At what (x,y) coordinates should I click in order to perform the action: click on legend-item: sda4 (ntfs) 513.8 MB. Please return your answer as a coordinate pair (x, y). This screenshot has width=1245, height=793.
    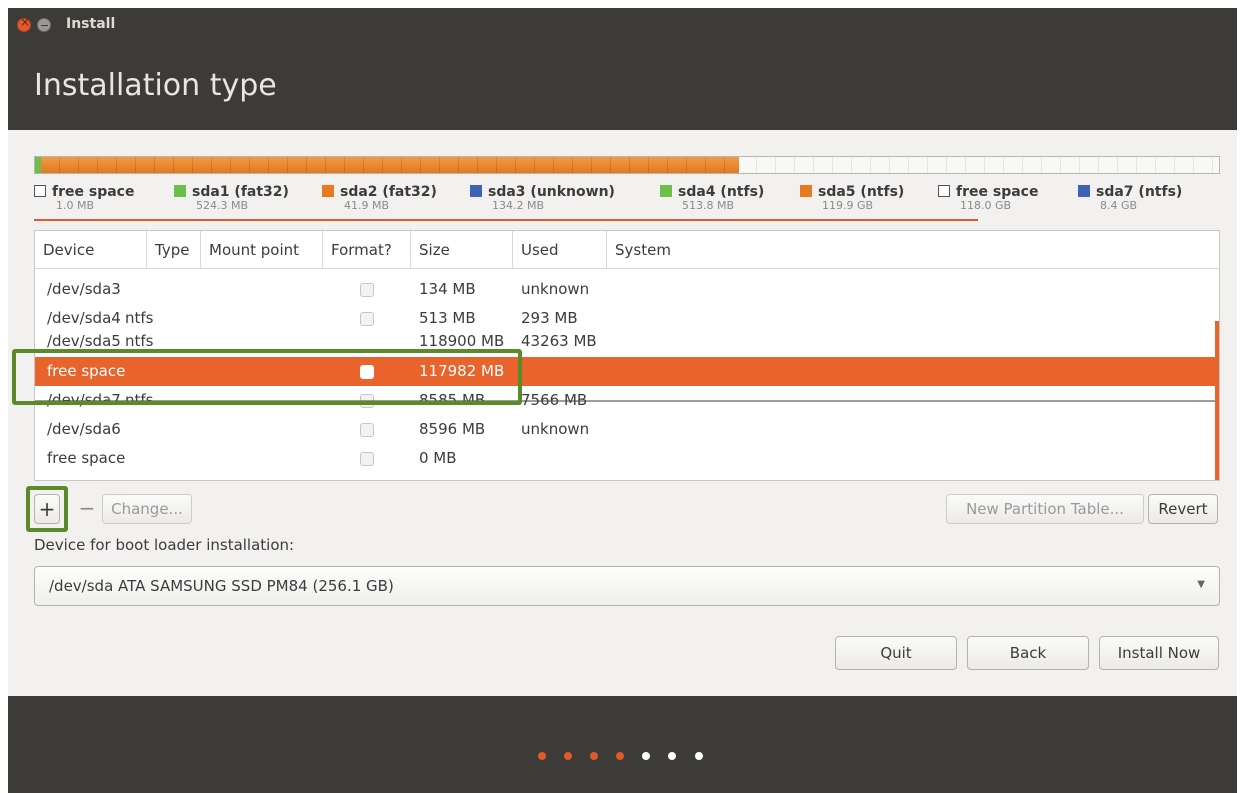
    Looking at the image, I should click on (712, 198).